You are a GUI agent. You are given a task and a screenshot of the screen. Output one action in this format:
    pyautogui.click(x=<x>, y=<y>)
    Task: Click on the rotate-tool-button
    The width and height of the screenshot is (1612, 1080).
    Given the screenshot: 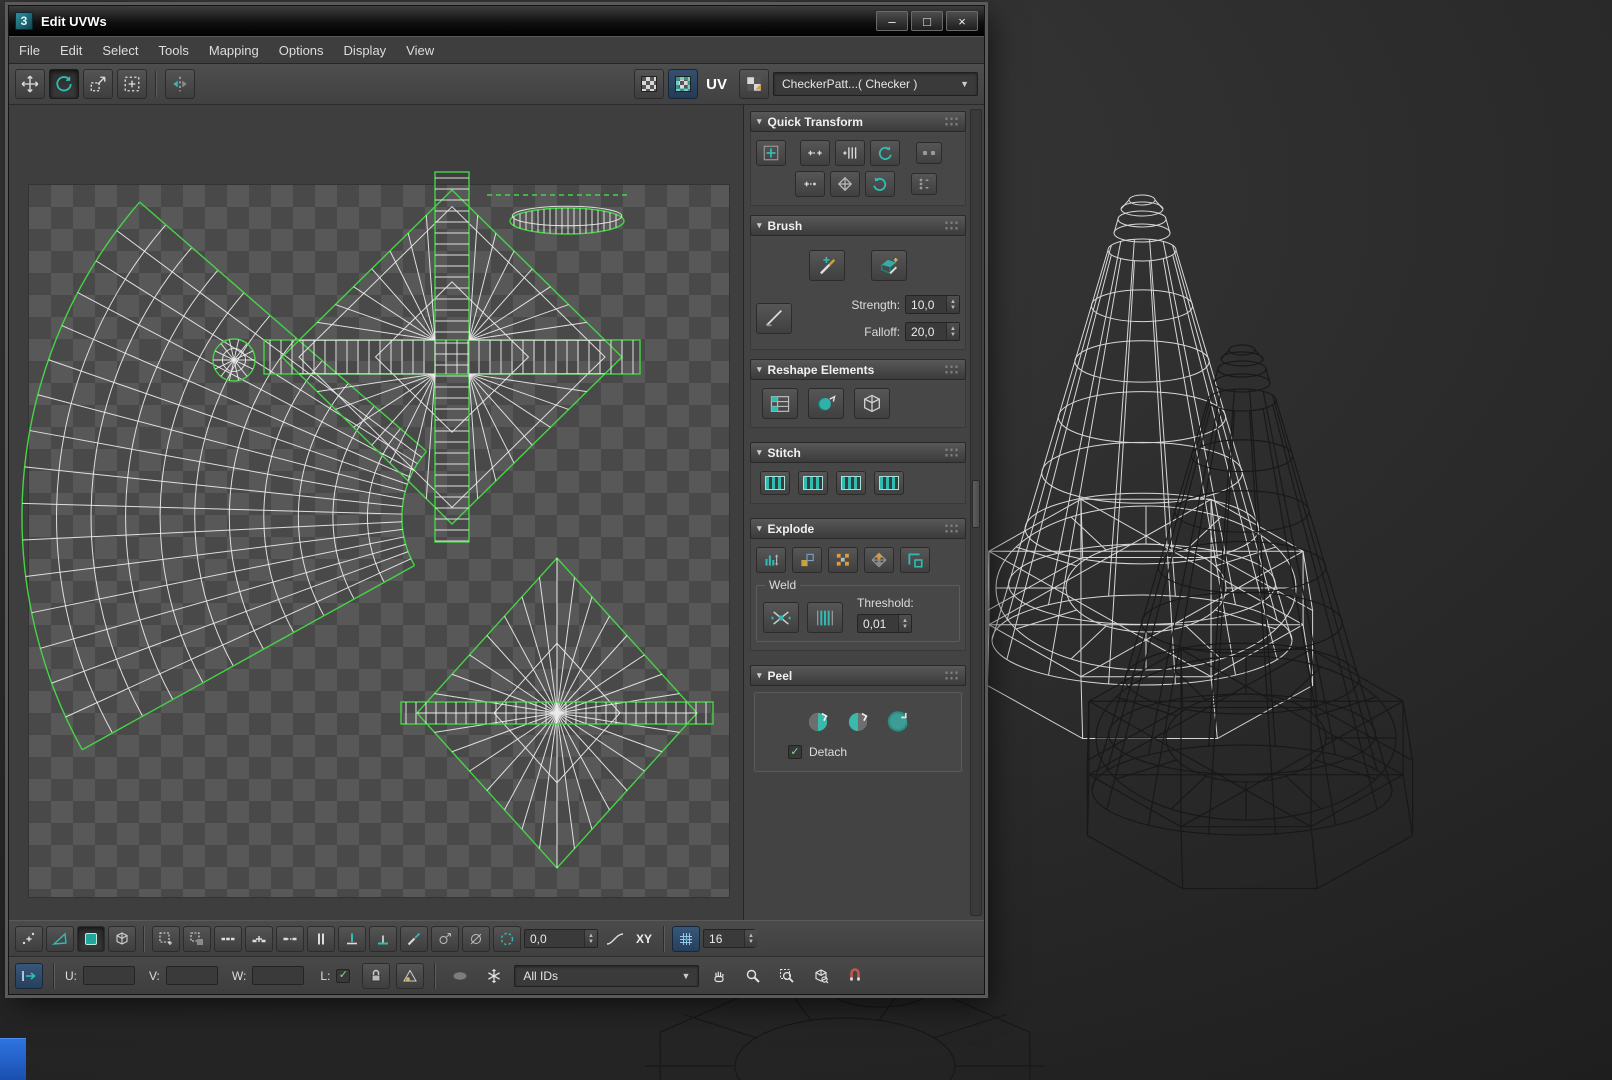 What is the action you would take?
    pyautogui.click(x=64, y=84)
    